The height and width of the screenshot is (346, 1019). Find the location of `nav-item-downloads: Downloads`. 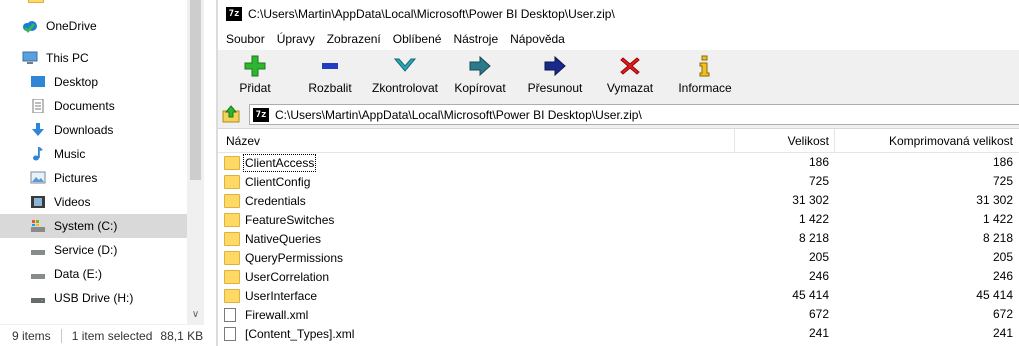

nav-item-downloads: Downloads is located at coordinates (93, 130).